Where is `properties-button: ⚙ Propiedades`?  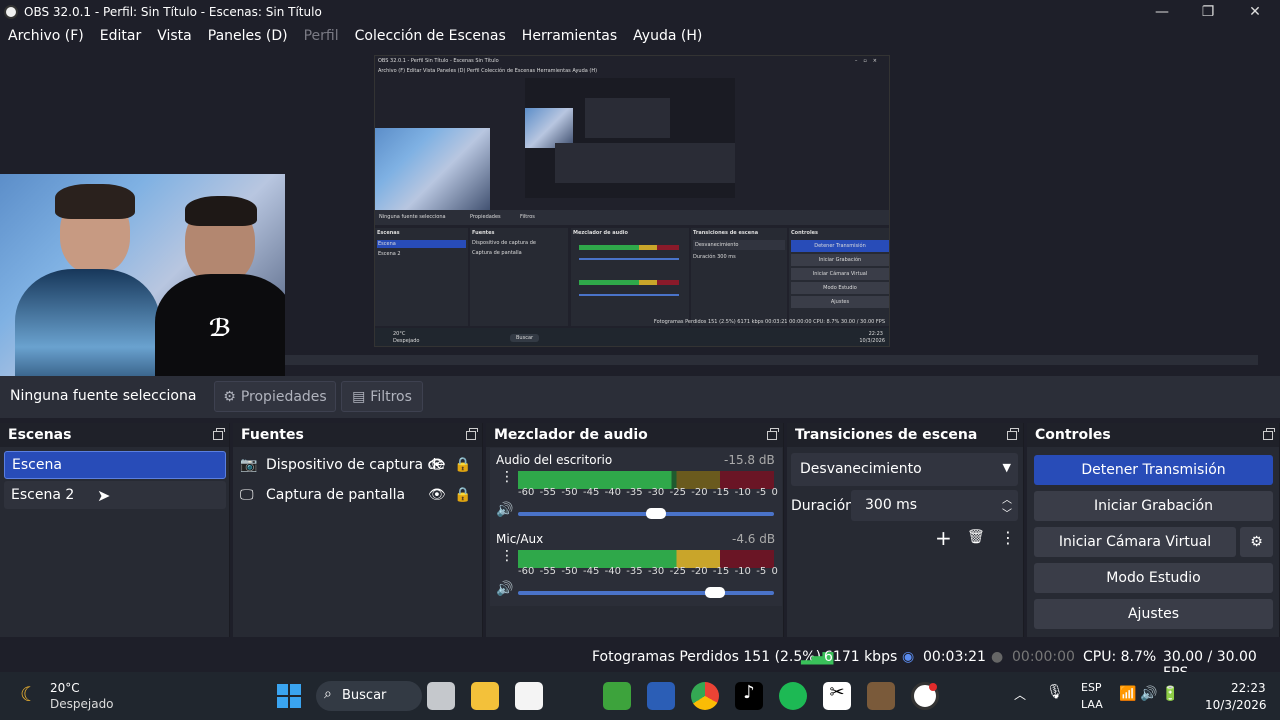
properties-button: ⚙ Propiedades is located at coordinates (275, 396).